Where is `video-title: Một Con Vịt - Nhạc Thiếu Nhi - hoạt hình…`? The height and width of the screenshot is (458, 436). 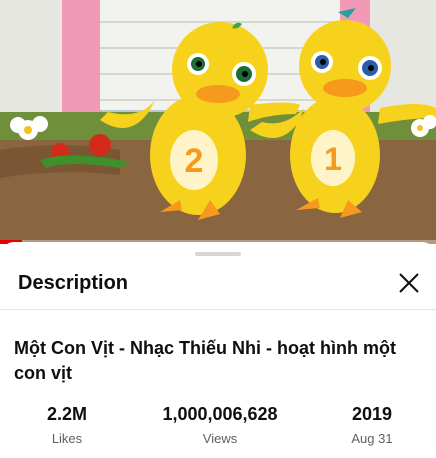 video-title: Một Con Vịt - Nhạc Thiếu Nhi - hoạt hình… is located at coordinates (205, 360).